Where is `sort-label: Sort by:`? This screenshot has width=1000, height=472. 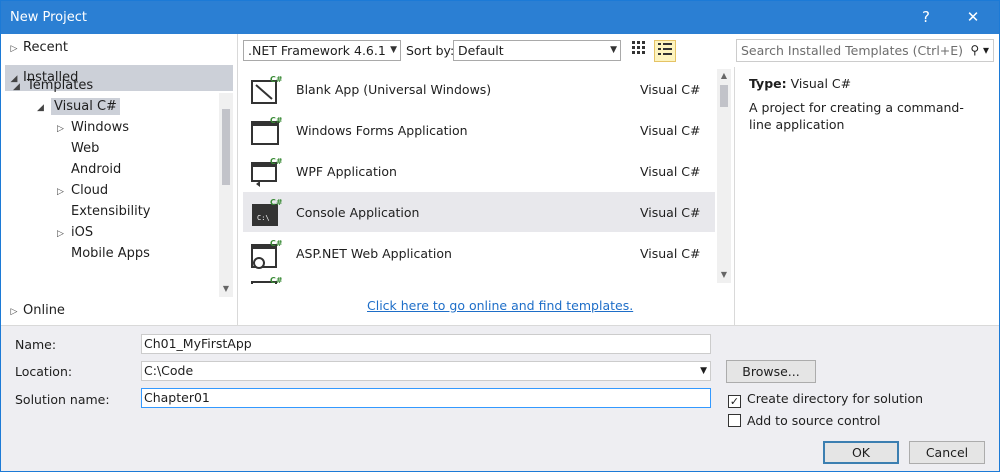 sort-label: Sort by: is located at coordinates (430, 50).